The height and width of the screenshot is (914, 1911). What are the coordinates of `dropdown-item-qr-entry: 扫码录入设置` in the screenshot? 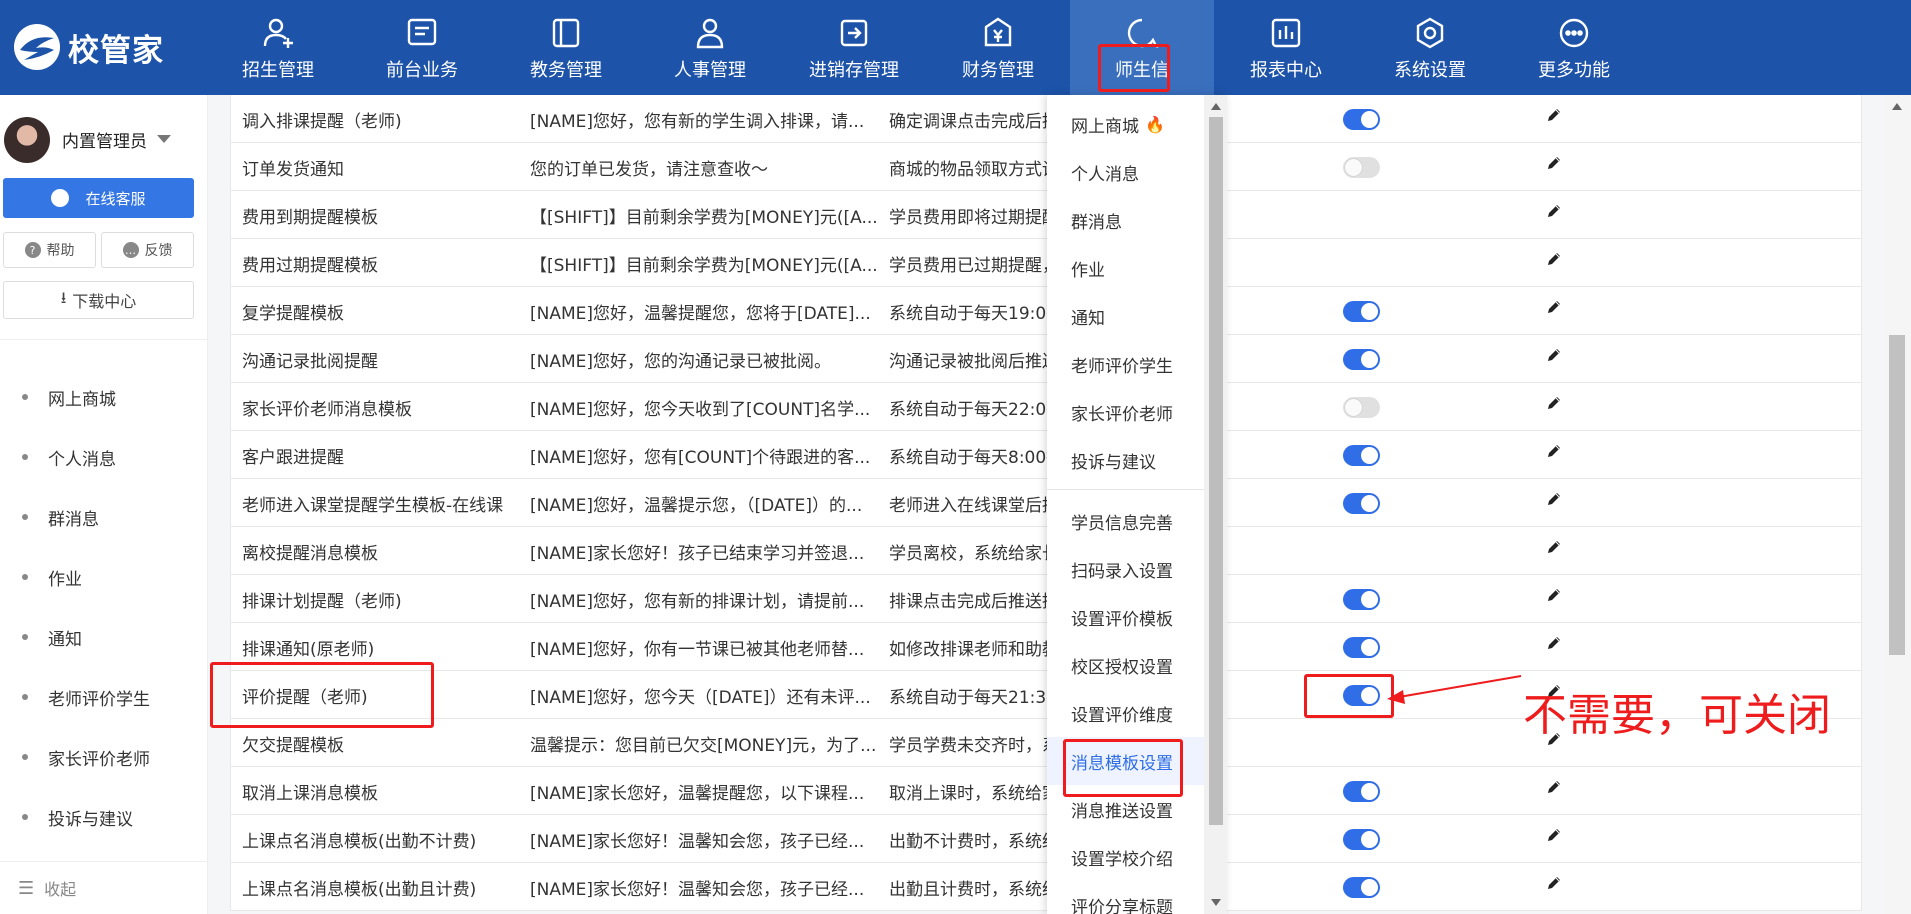 It's located at (1125, 569).